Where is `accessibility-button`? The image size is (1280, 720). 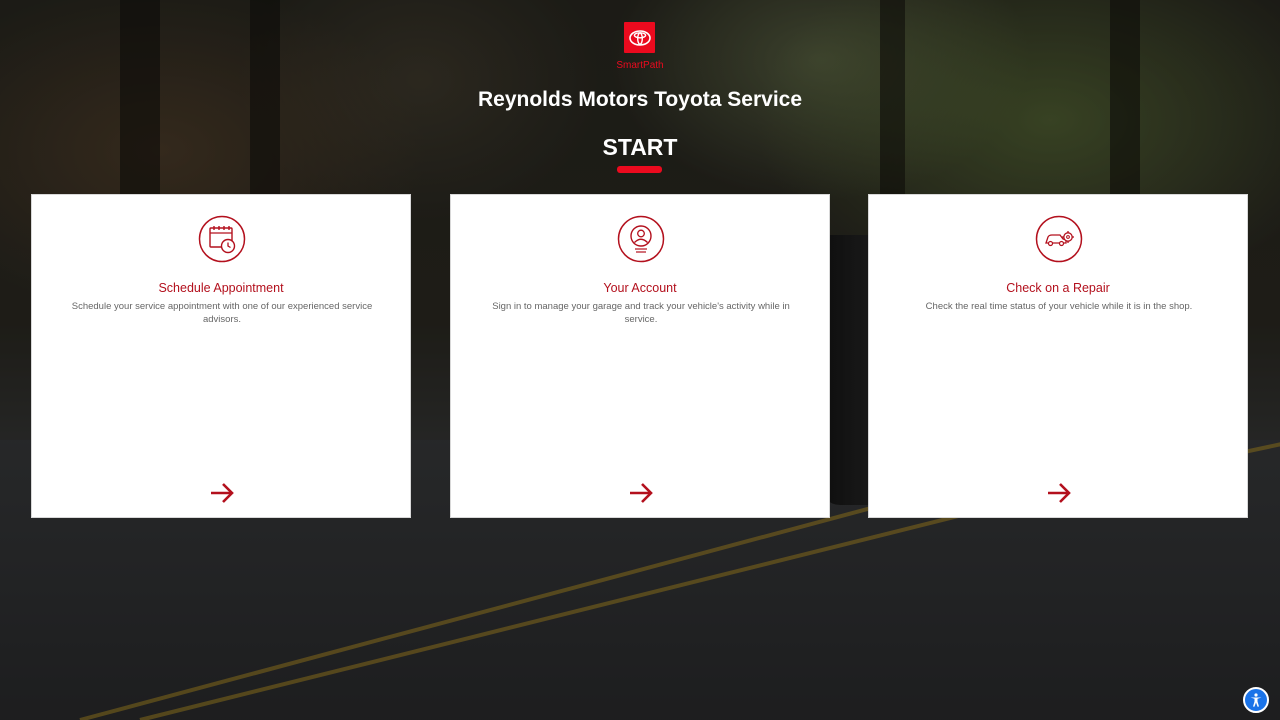
accessibility-button is located at coordinates (1256, 700).